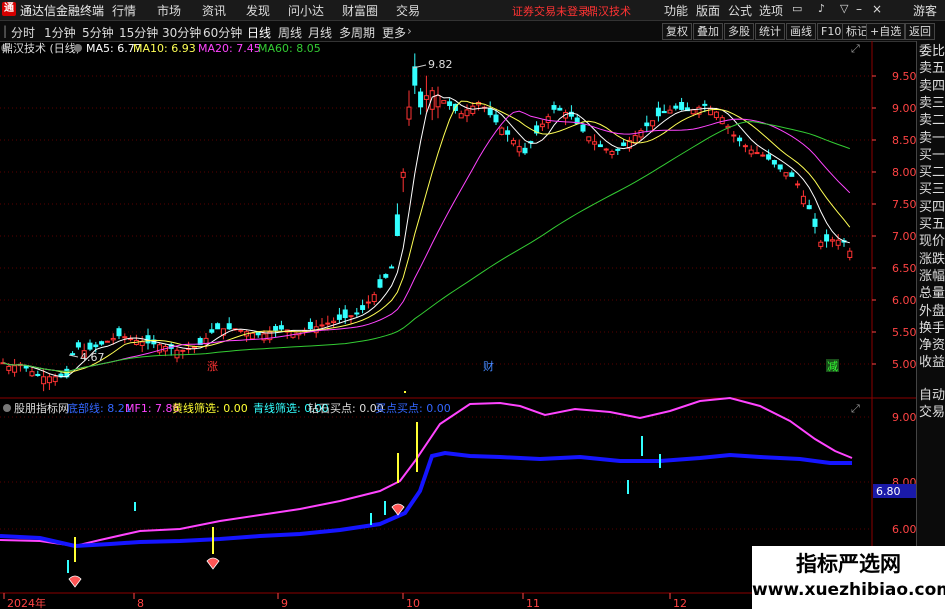 Image resolution: width=945 pixels, height=609 pixels. Describe the element at coordinates (360, 10) in the screenshot. I see `menu-caifuquan: 财富圈` at that location.